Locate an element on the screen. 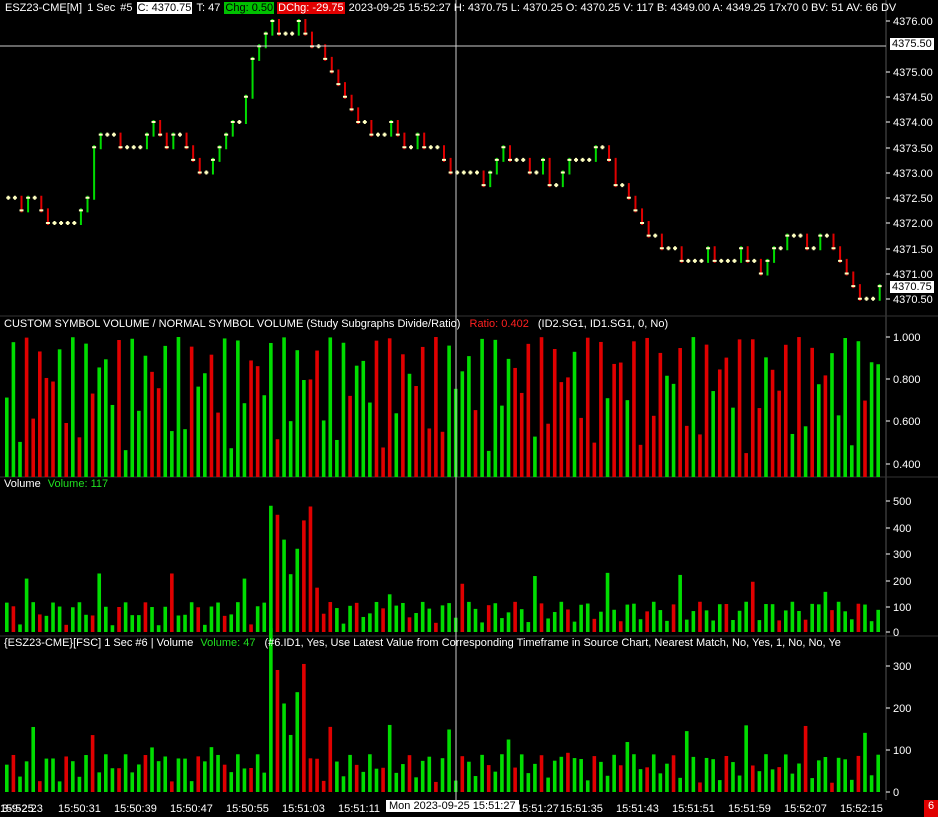 The height and width of the screenshot is (817, 938). last-price-tag: 4370.75 is located at coordinates (912, 287).